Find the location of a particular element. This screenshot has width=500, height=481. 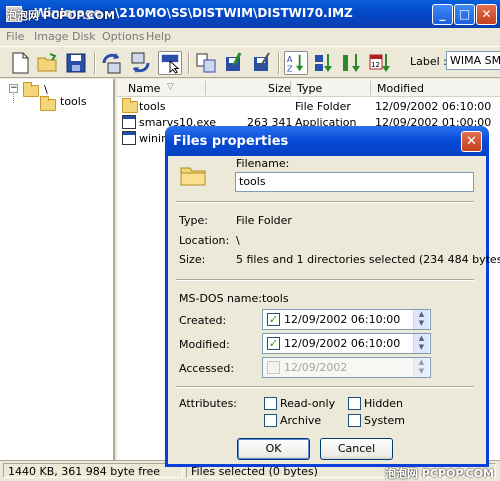

list-header: Name ▽ Size Type Modified is located at coordinates (308, 88).